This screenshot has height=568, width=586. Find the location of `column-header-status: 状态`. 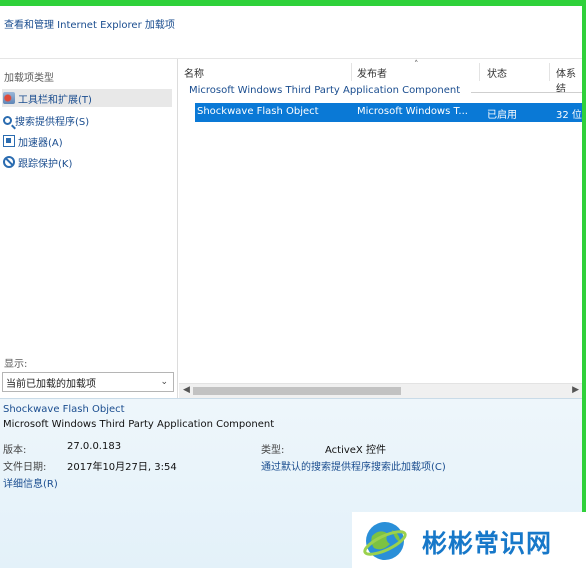

column-header-status: 状态 is located at coordinates (497, 72).